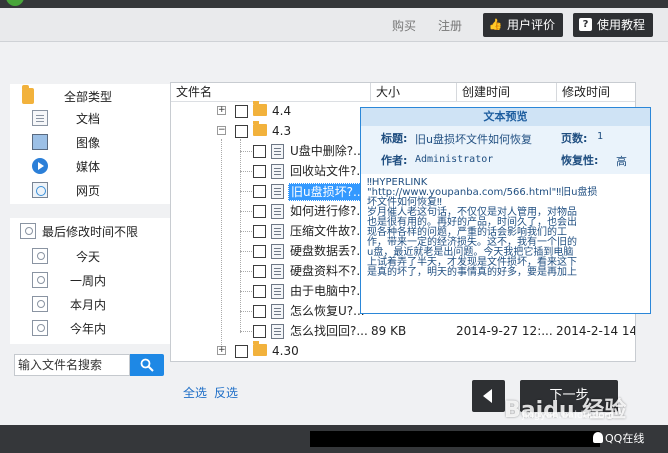 This screenshot has width=668, height=453. Describe the element at coordinates (414, 92) in the screenshot. I see `column-size: 大小` at that location.